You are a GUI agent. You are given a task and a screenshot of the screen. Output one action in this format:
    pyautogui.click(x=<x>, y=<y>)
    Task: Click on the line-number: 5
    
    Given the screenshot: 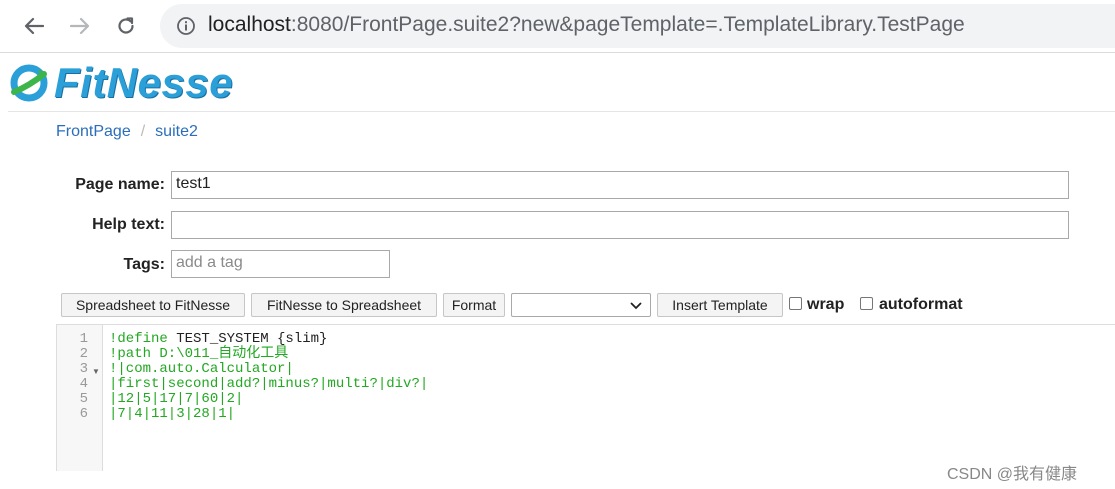 What is the action you would take?
    pyautogui.click(x=83, y=399)
    